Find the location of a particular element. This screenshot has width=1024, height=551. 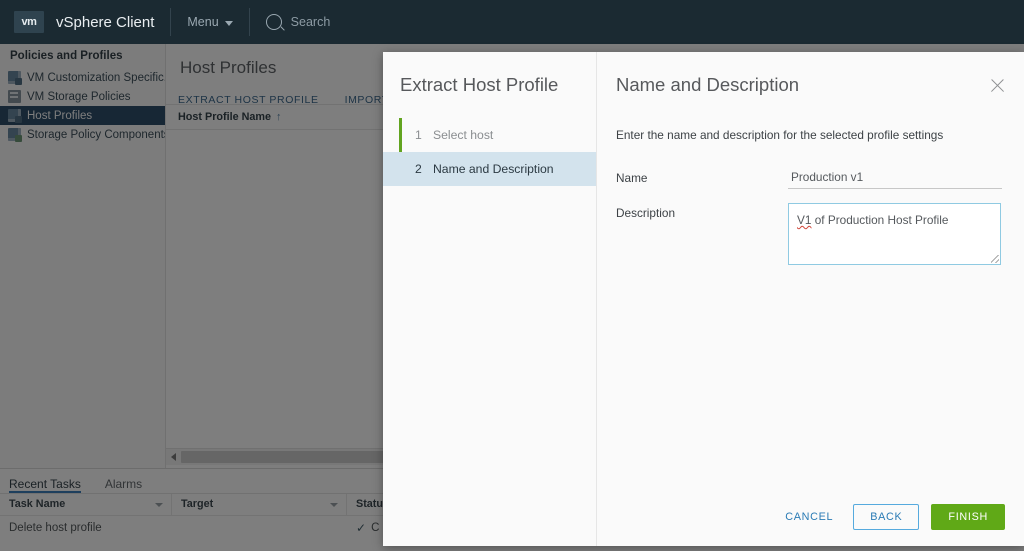

brand-title: vSphere Client is located at coordinates (105, 22).